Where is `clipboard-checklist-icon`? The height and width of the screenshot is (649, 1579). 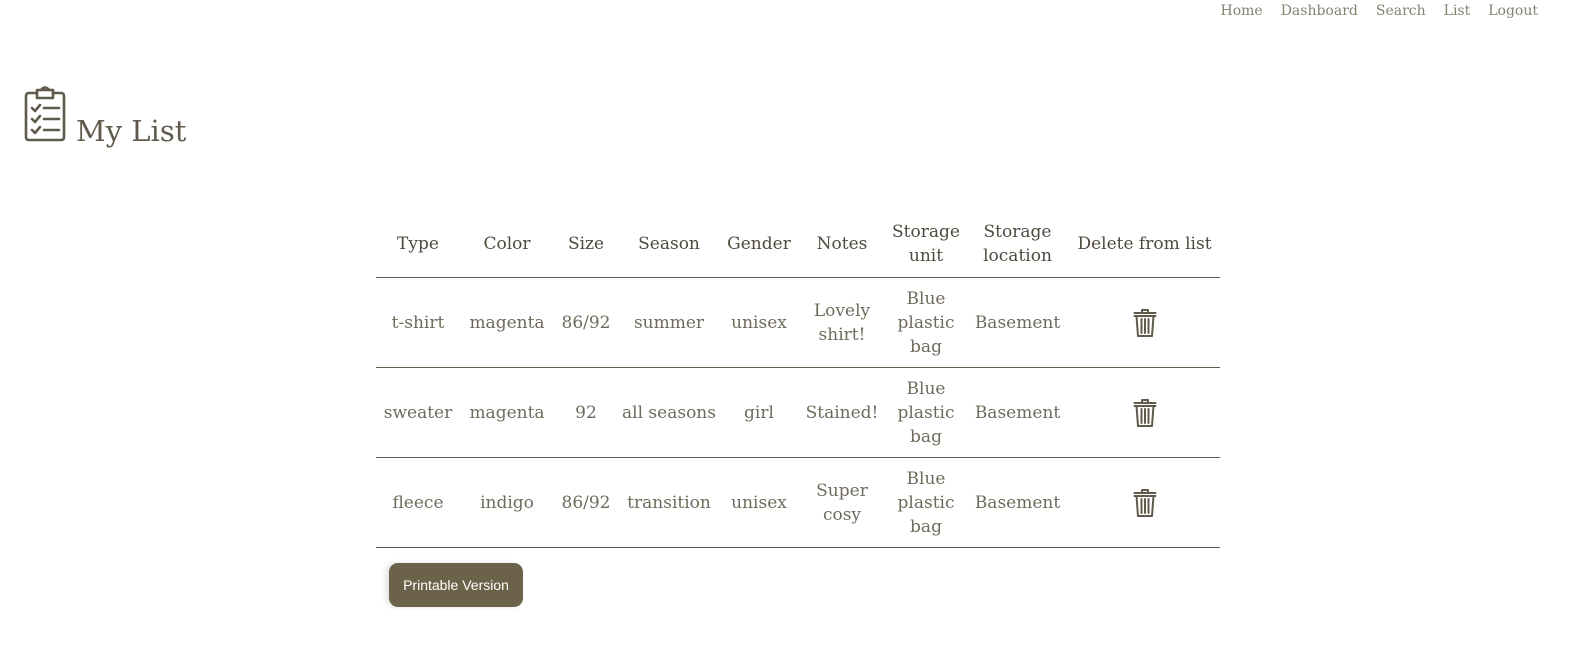 clipboard-checklist-icon is located at coordinates (45, 114).